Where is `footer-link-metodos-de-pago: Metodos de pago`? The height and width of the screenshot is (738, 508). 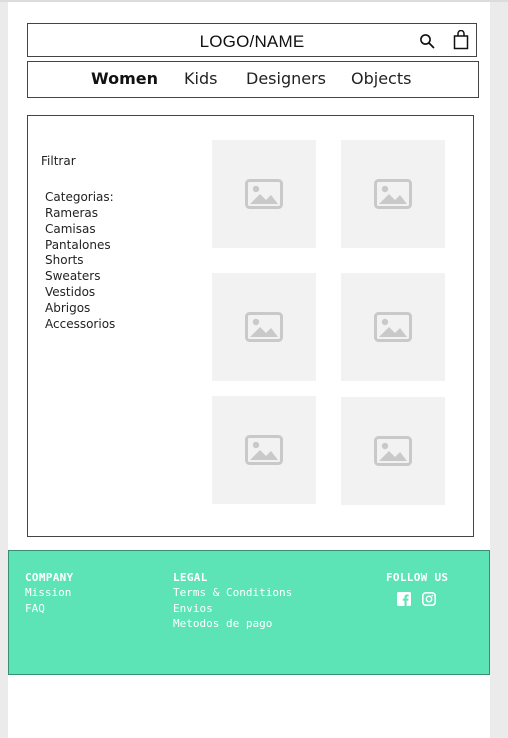
footer-link-metodos-de-pago: Metodos de pago is located at coordinates (222, 623).